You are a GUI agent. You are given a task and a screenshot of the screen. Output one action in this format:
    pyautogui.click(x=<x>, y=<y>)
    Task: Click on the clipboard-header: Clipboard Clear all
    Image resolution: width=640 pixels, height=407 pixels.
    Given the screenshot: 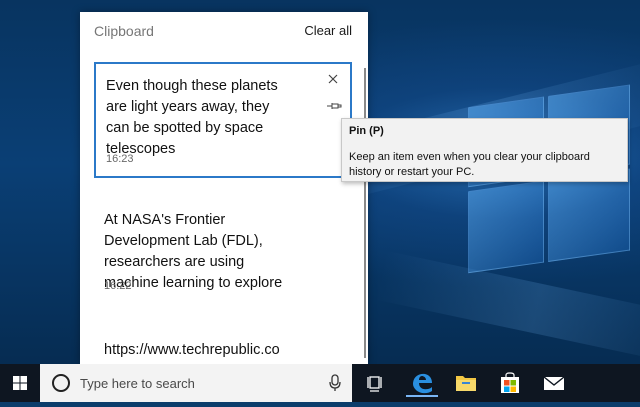 What is the action you would take?
    pyautogui.click(x=224, y=32)
    